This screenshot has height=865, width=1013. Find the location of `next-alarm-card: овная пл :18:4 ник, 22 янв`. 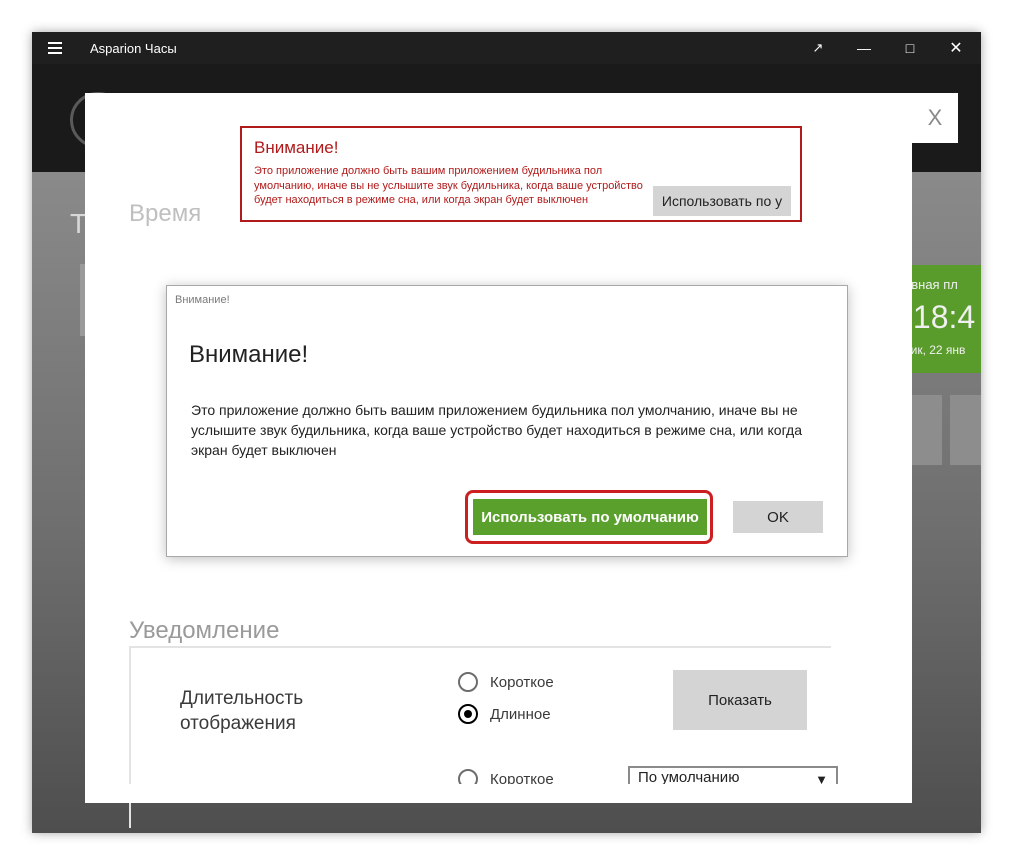

next-alarm-card: овная пл :18:4 ник, 22 янв is located at coordinates (942, 319).